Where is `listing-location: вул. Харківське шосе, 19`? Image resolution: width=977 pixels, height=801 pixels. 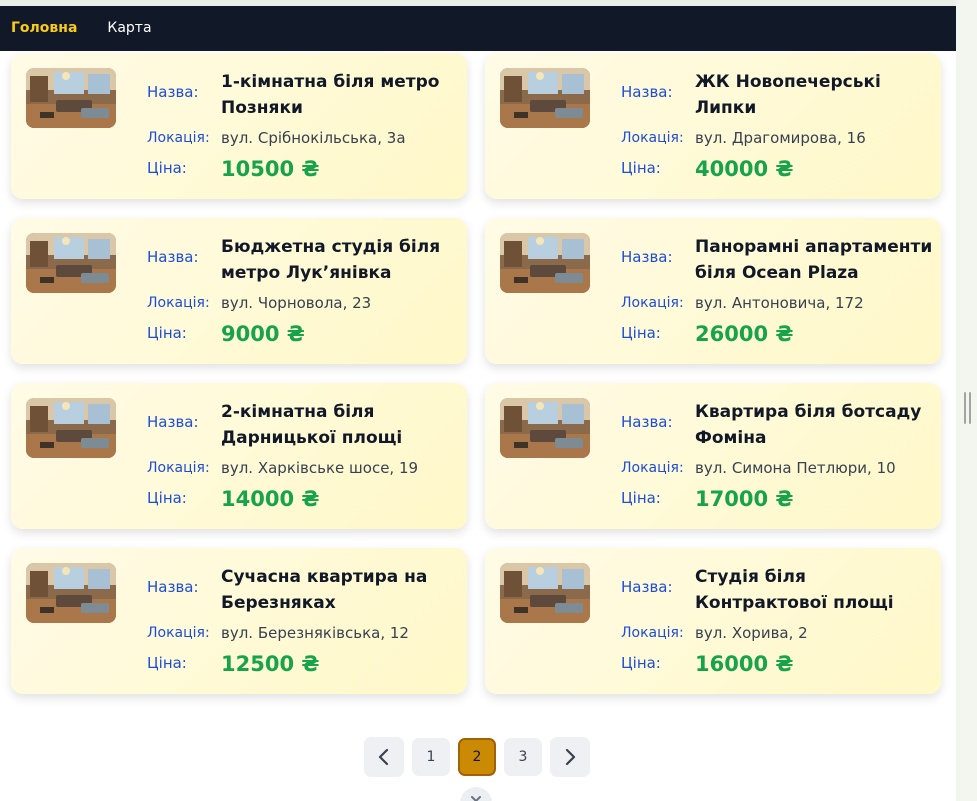
listing-location: вул. Харківське шосе, 19 is located at coordinates (320, 468).